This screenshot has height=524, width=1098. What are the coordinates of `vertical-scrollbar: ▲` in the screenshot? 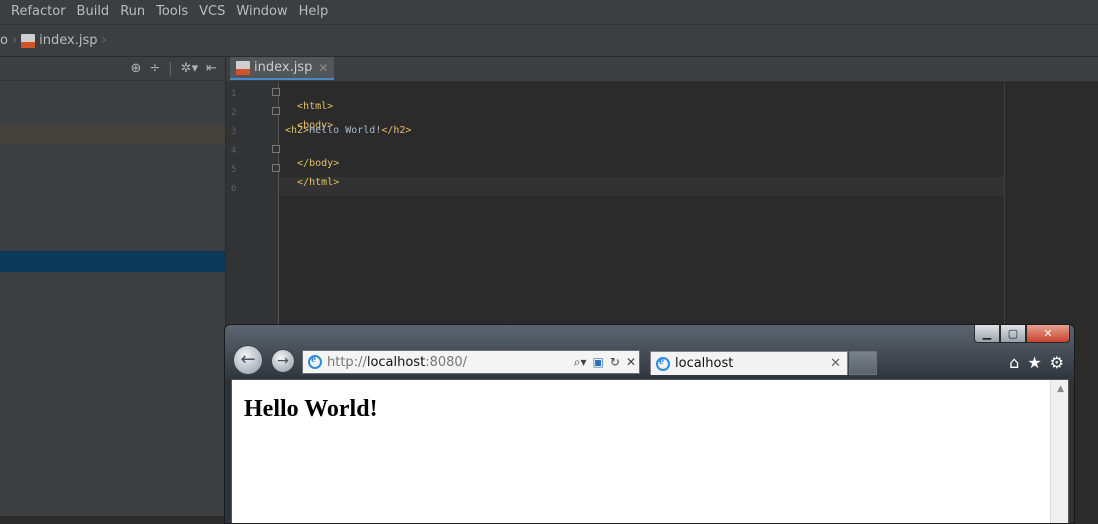 It's located at (1059, 451).